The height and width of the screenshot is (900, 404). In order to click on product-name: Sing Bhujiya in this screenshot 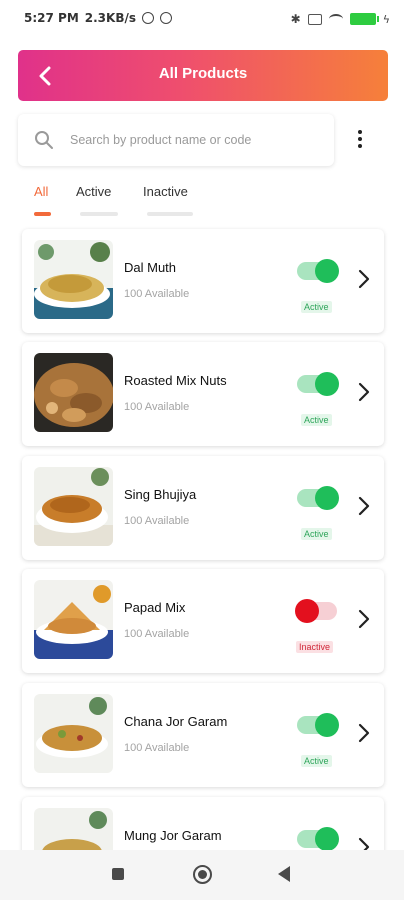, I will do `click(160, 494)`.